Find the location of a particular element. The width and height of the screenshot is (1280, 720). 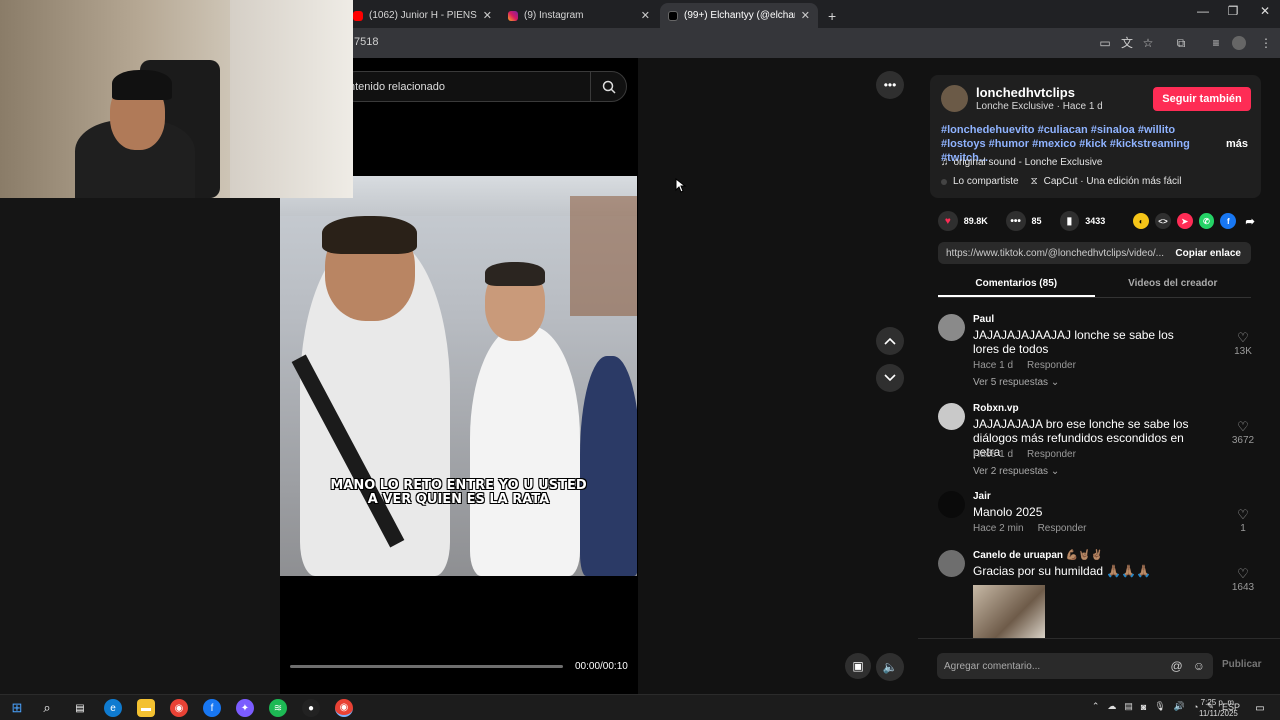

comment-like-button: ♡ 3672 is located at coordinates (1243, 432).